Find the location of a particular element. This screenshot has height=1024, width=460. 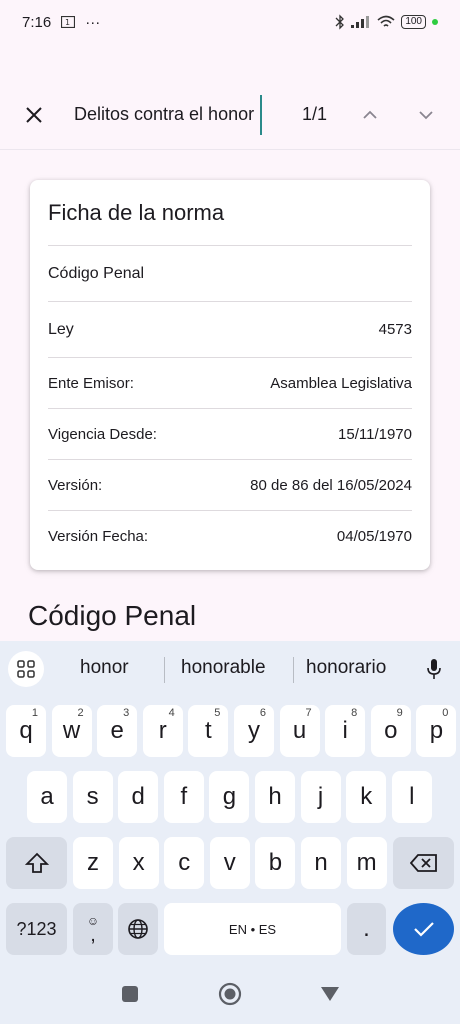

find-bar: 1/1 is located at coordinates (230, 115).